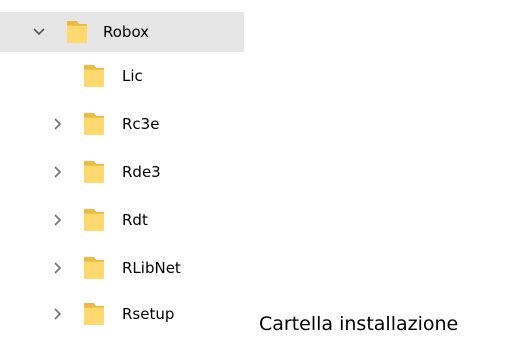 The height and width of the screenshot is (348, 508). I want to click on tree-item-label: Rde3, so click(141, 172).